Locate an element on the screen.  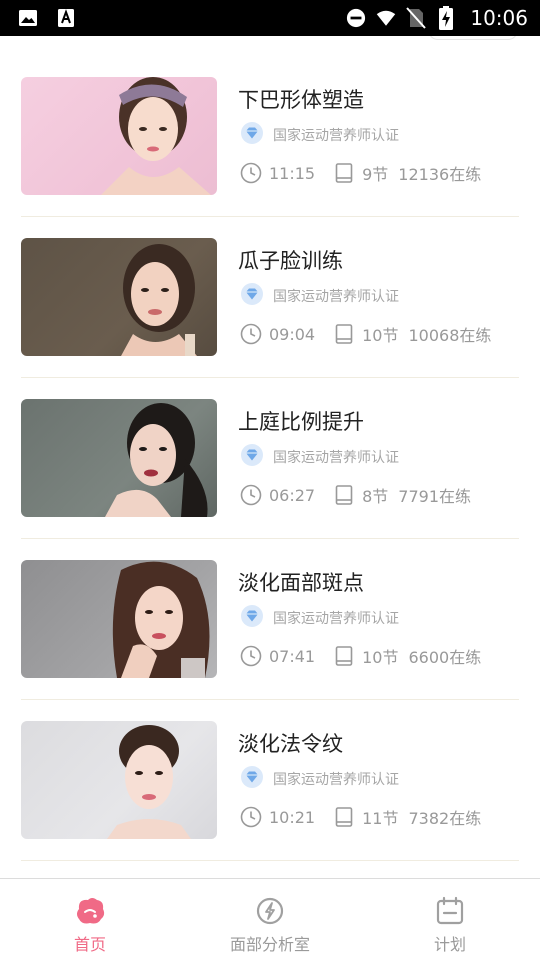
course-learners: 7791在练 is located at coordinates (435, 496).